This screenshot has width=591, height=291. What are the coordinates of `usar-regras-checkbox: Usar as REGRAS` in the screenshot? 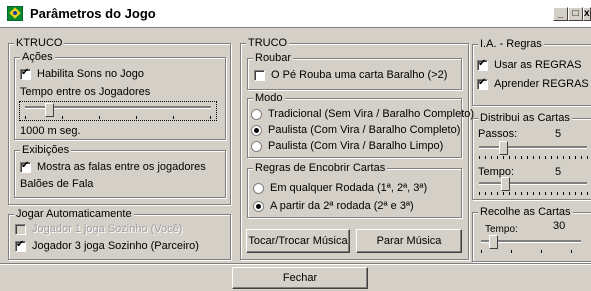 It's located at (529, 64).